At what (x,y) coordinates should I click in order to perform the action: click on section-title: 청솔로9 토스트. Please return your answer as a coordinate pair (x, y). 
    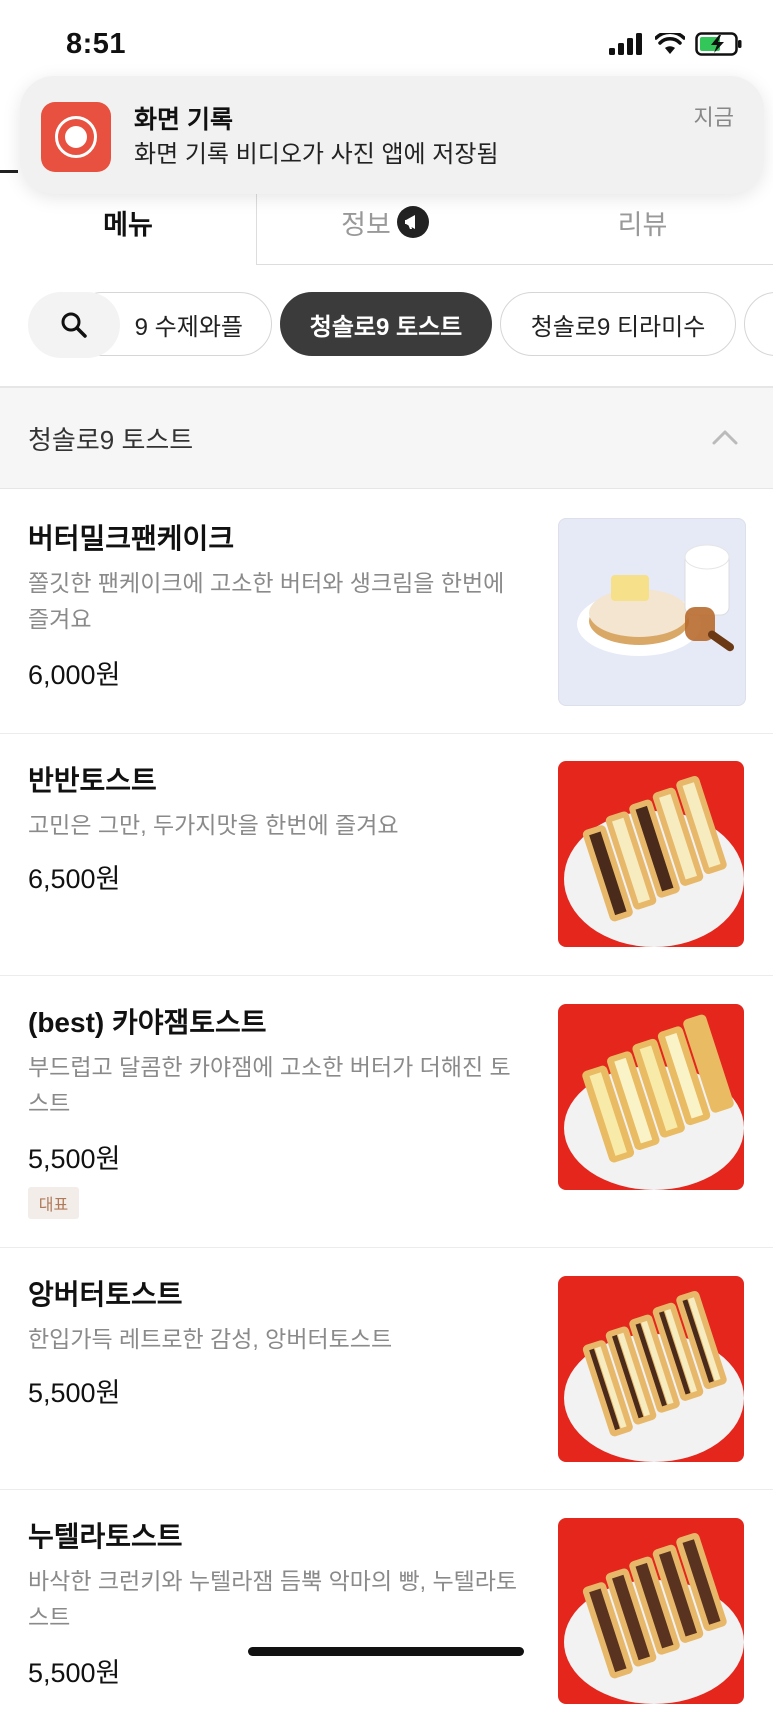
    Looking at the image, I should click on (111, 440).